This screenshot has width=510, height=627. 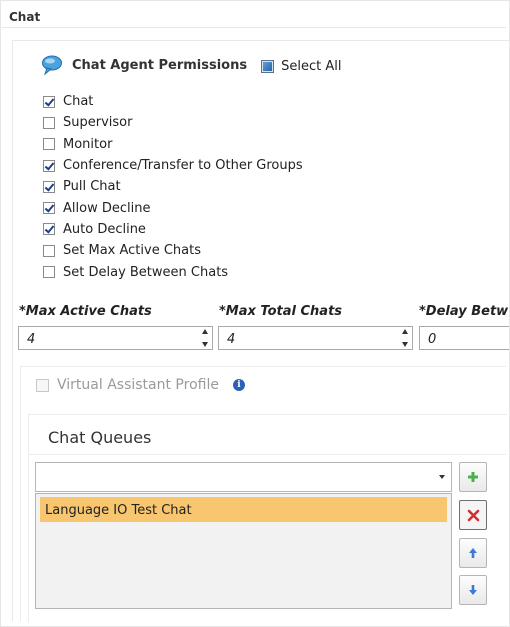 I want to click on add-icon, so click(x=473, y=477).